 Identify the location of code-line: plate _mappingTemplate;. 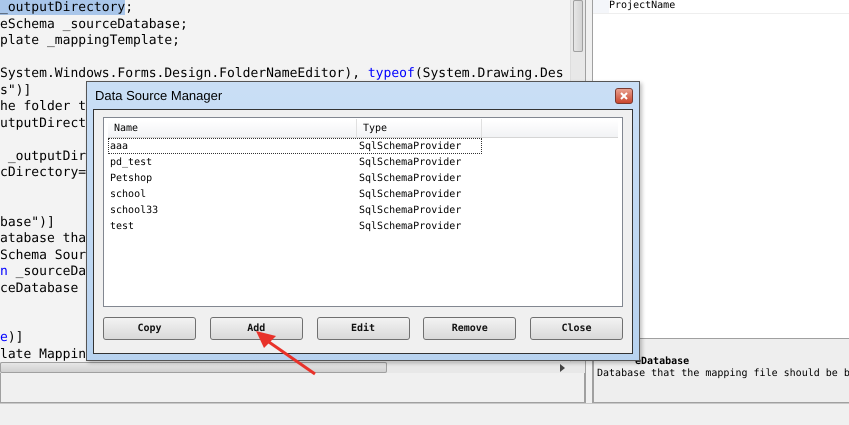
(90, 41).